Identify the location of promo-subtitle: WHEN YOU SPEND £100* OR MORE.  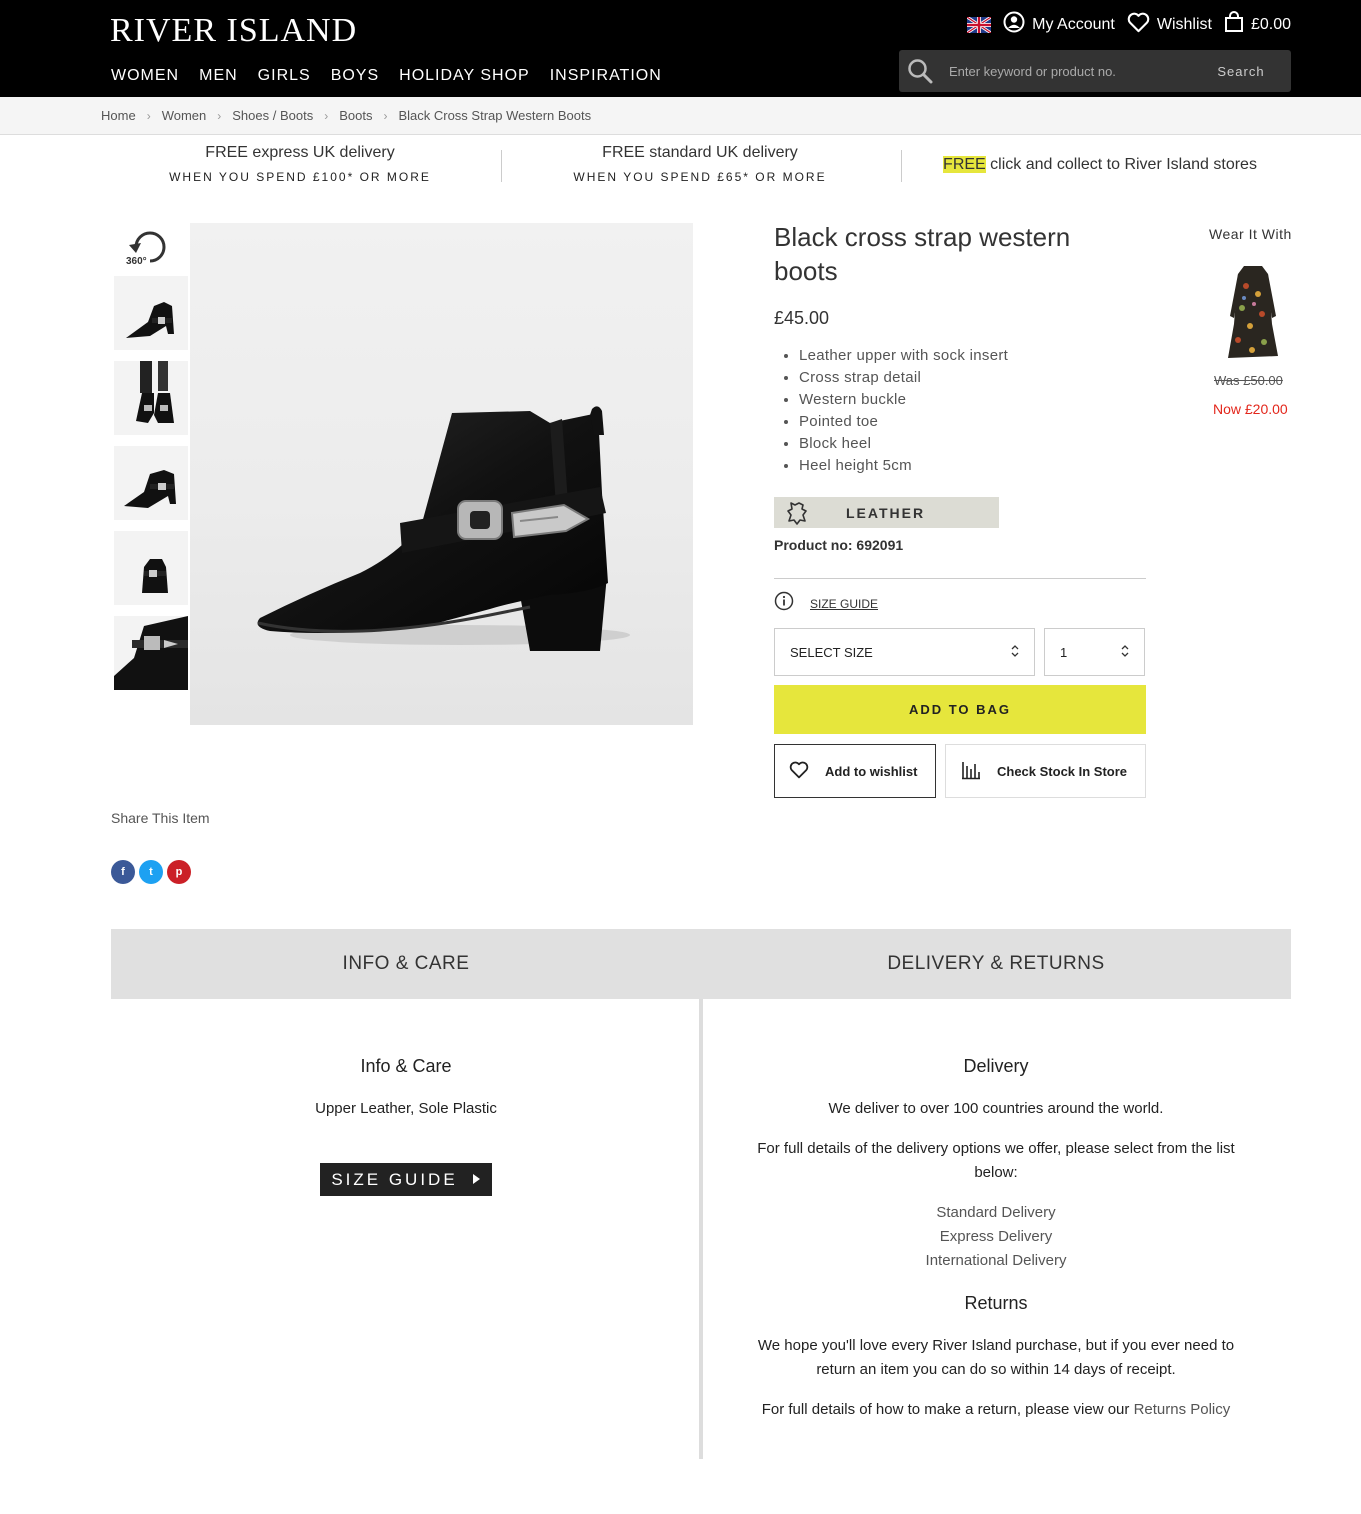
(300, 177).